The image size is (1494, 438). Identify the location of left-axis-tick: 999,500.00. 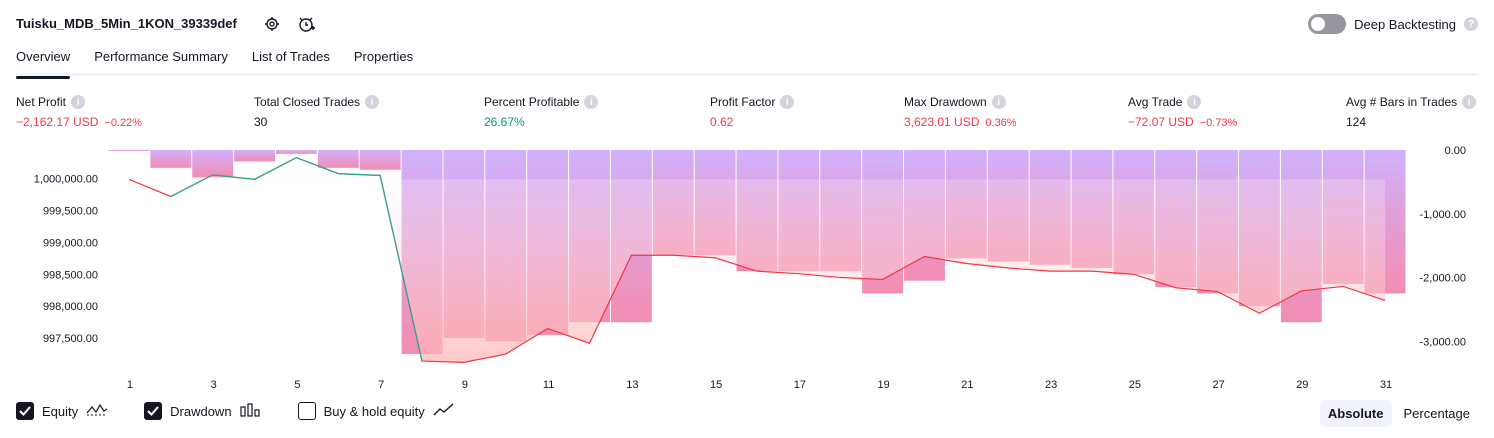
(70, 212).